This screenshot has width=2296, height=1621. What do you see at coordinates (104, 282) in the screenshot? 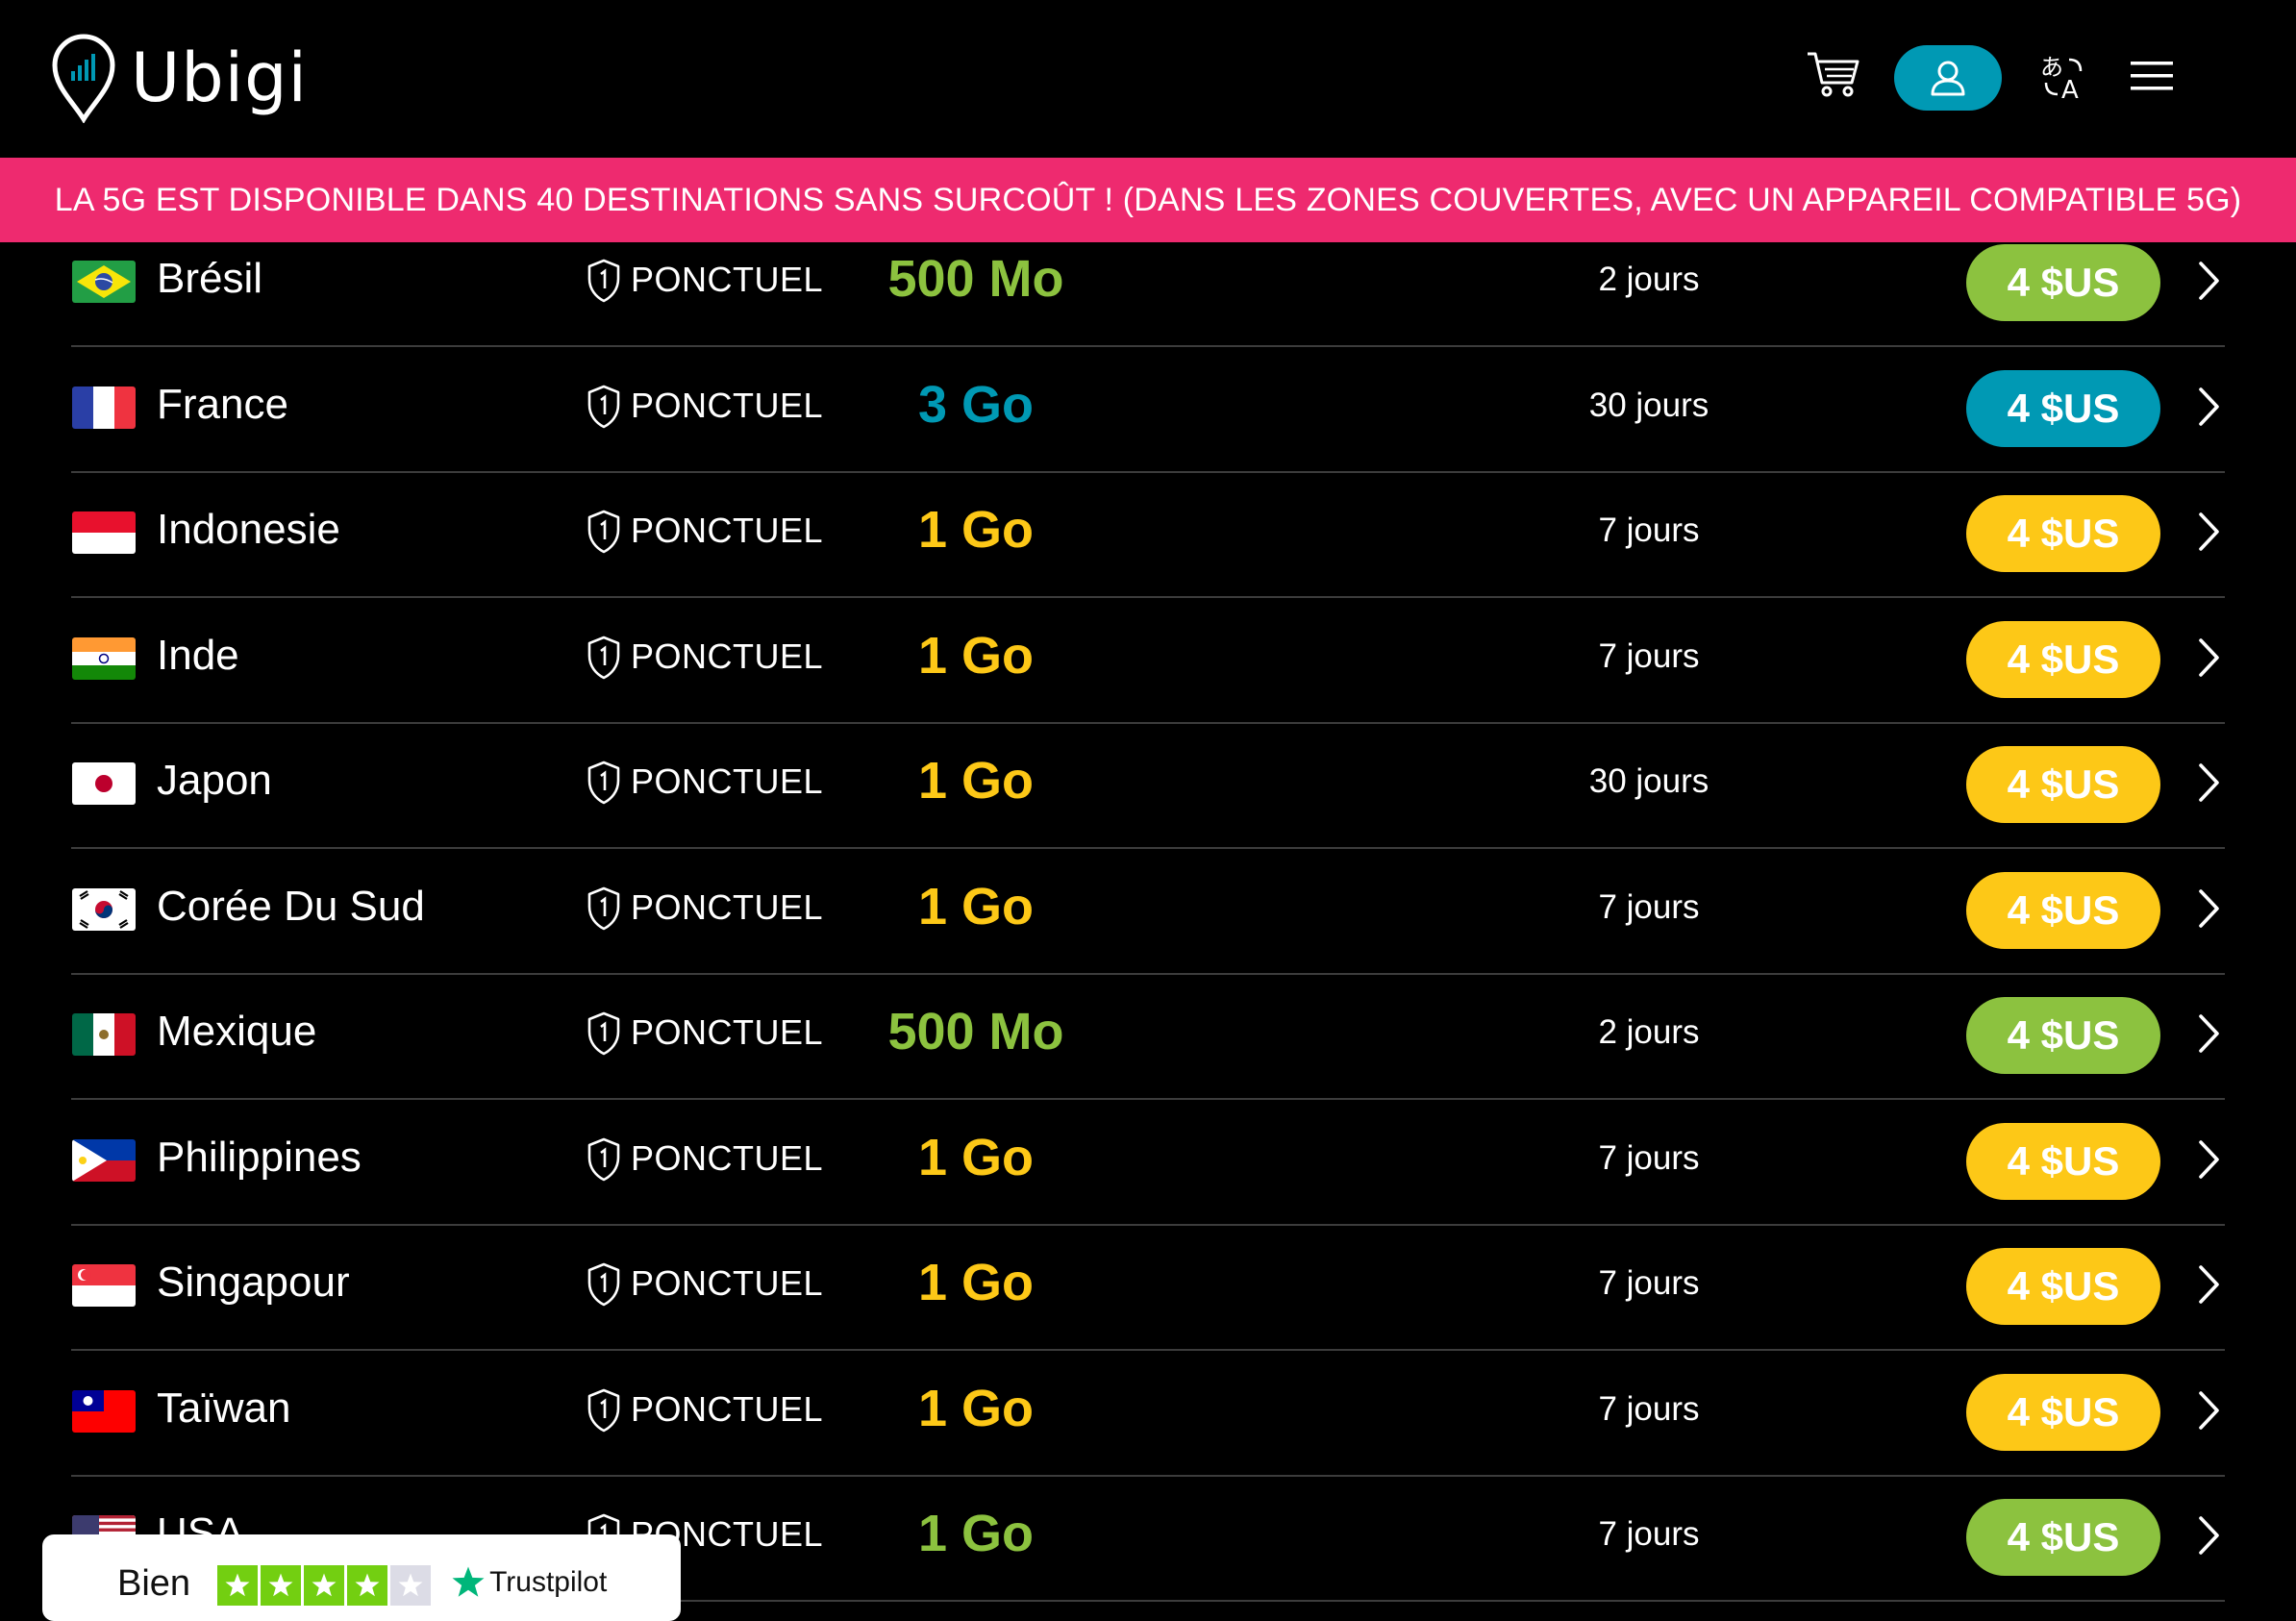
I see `flag-brazil-icon` at bounding box center [104, 282].